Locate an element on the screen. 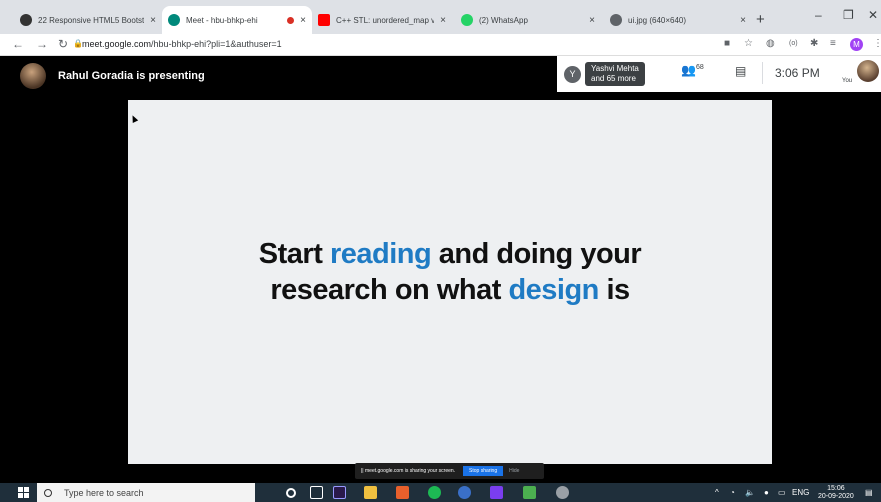 The image size is (881, 502). app-icon is located at coordinates (529, 492).